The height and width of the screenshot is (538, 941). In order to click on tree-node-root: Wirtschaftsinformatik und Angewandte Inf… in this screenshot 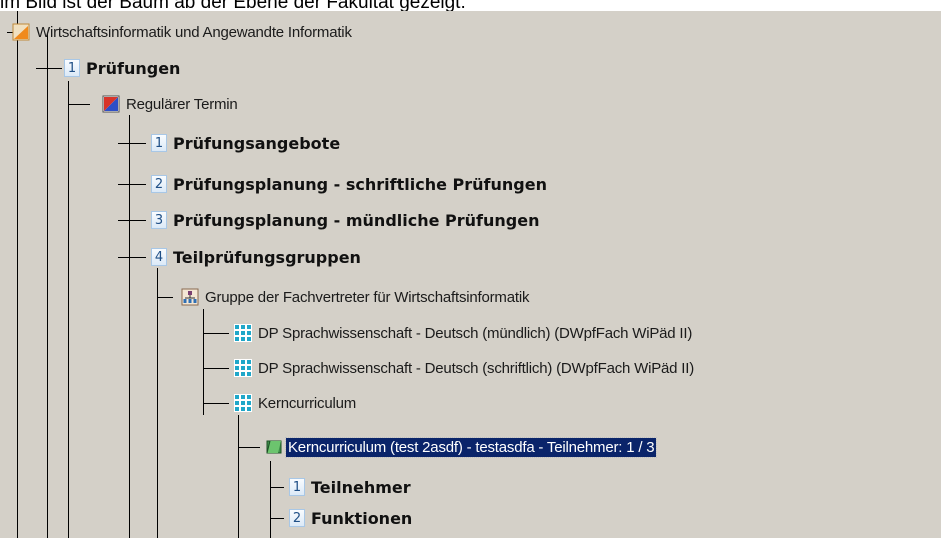, I will do `click(182, 32)`.